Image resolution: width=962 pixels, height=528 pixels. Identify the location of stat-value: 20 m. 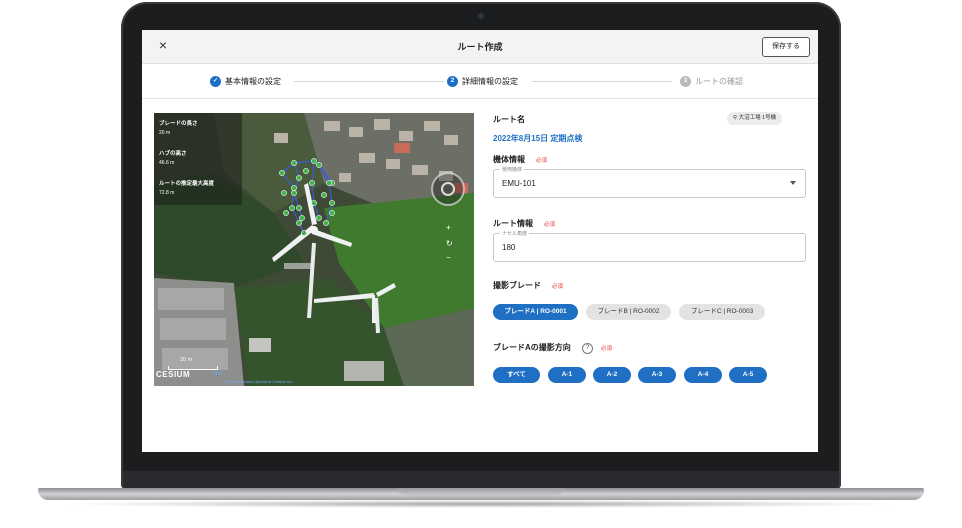
(165, 133).